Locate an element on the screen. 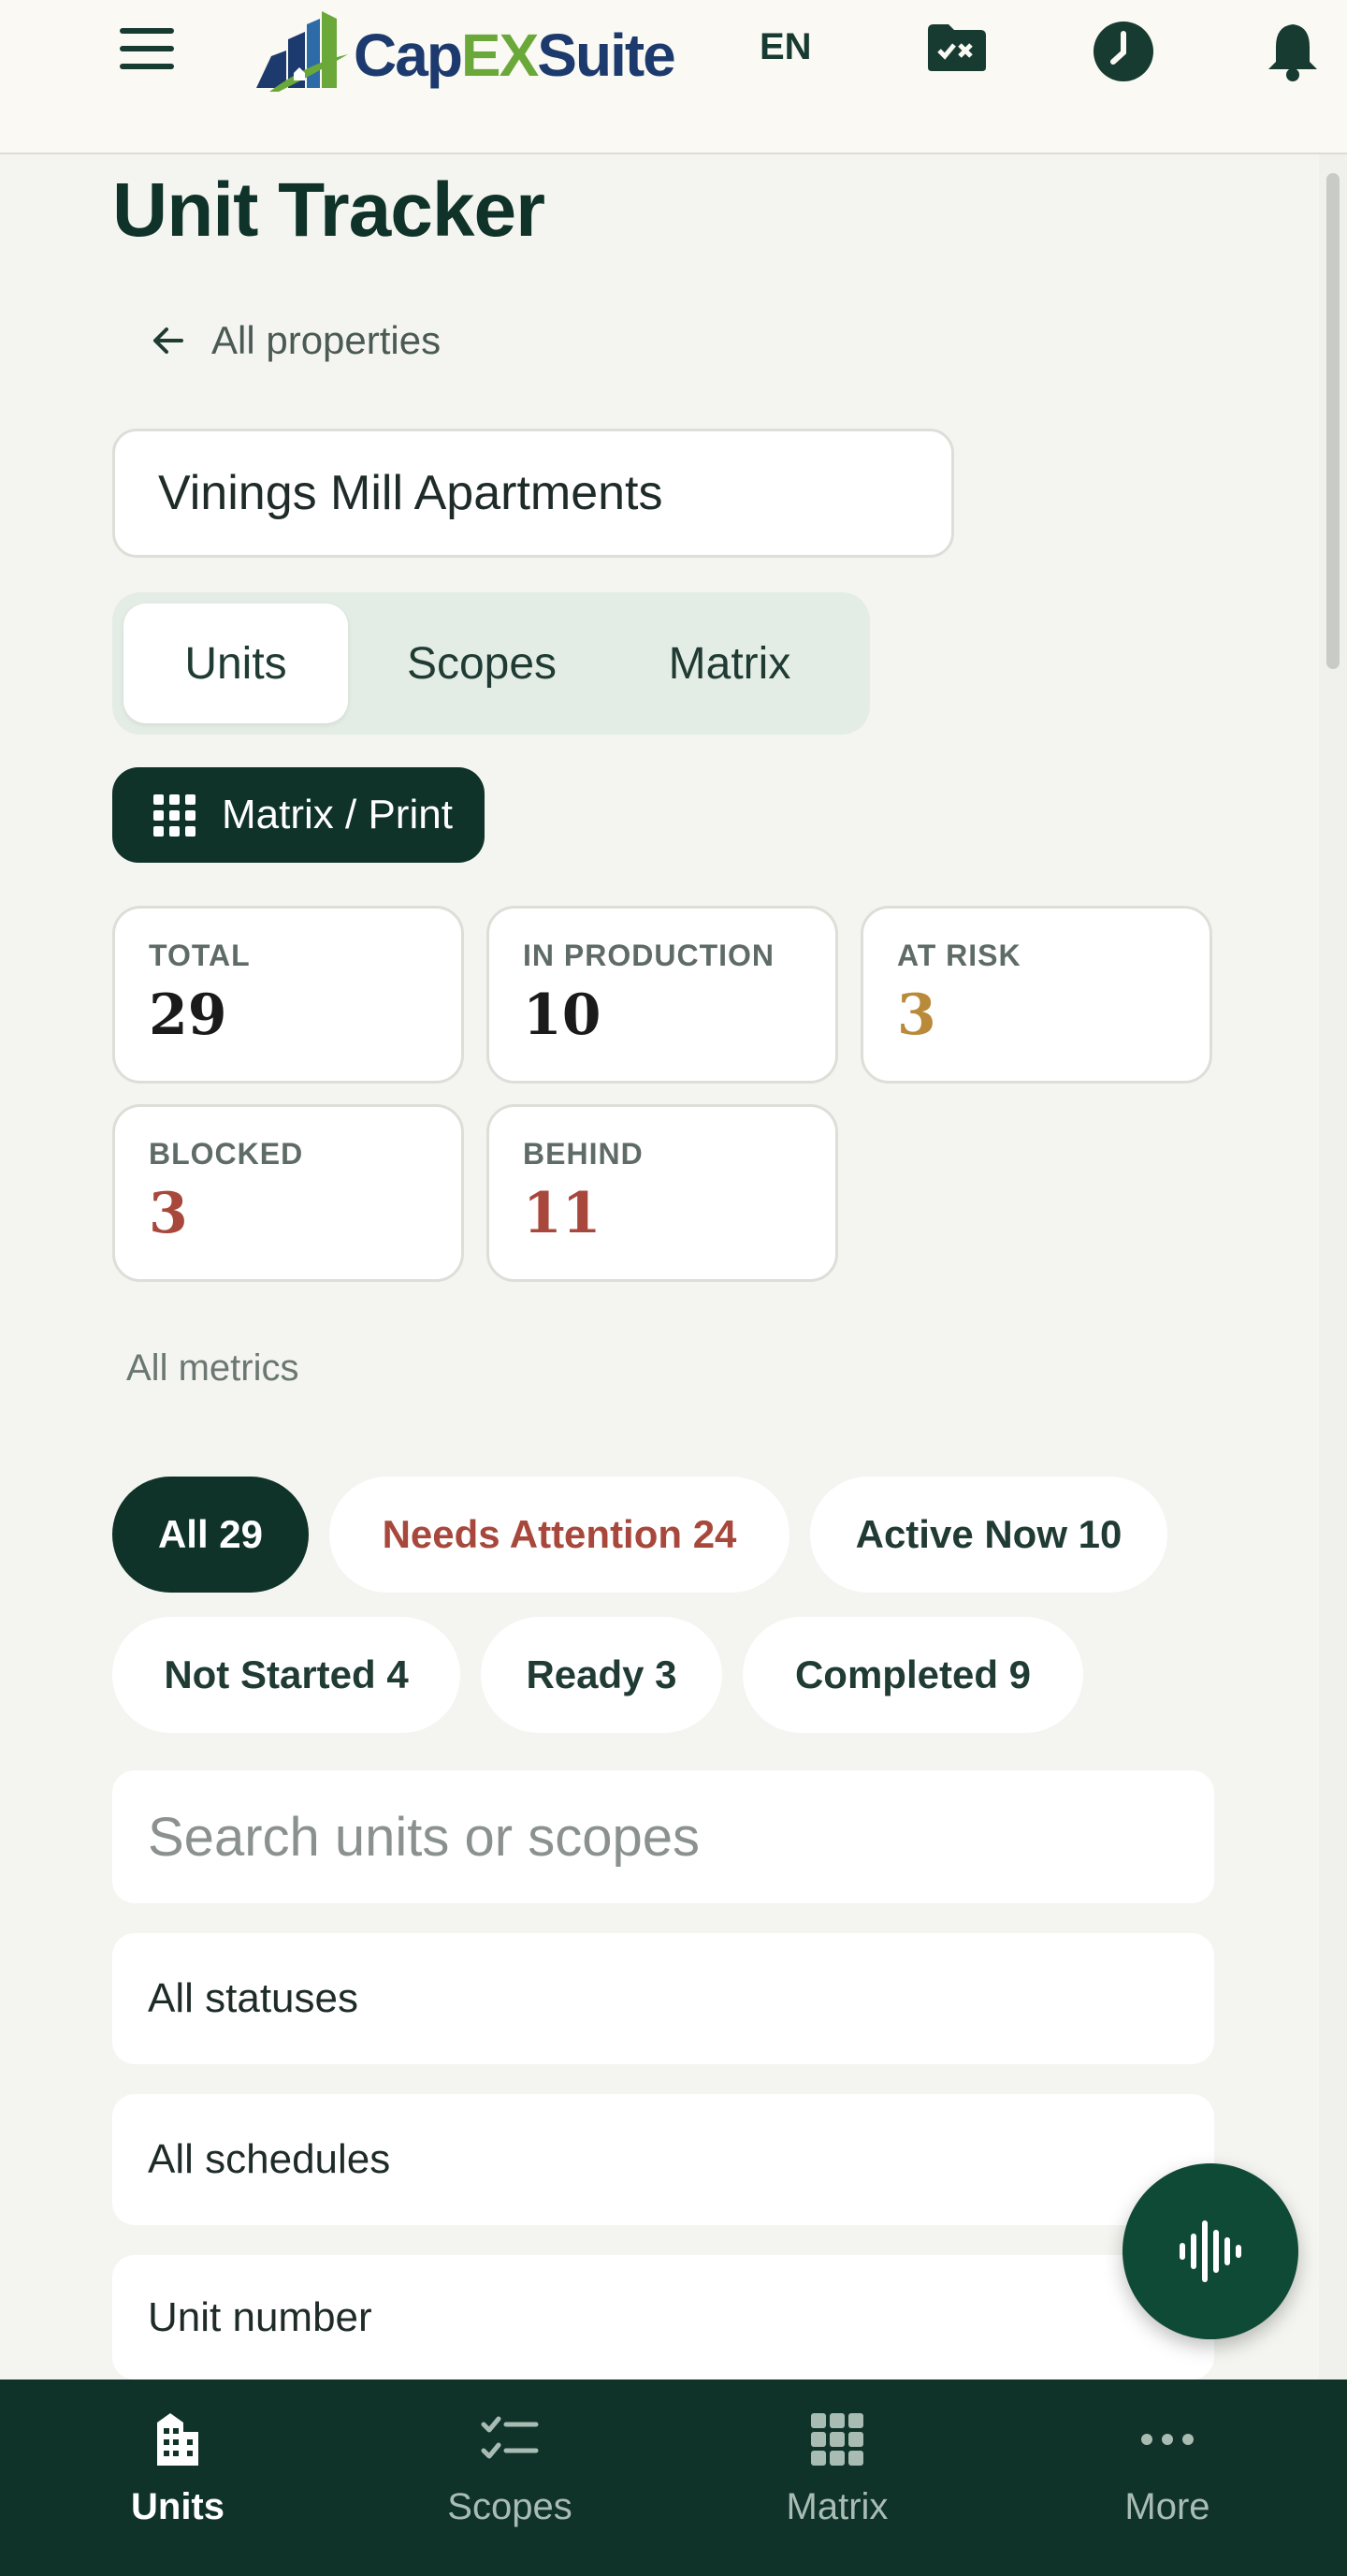  nav-item-more: More is located at coordinates (1168, 2478).